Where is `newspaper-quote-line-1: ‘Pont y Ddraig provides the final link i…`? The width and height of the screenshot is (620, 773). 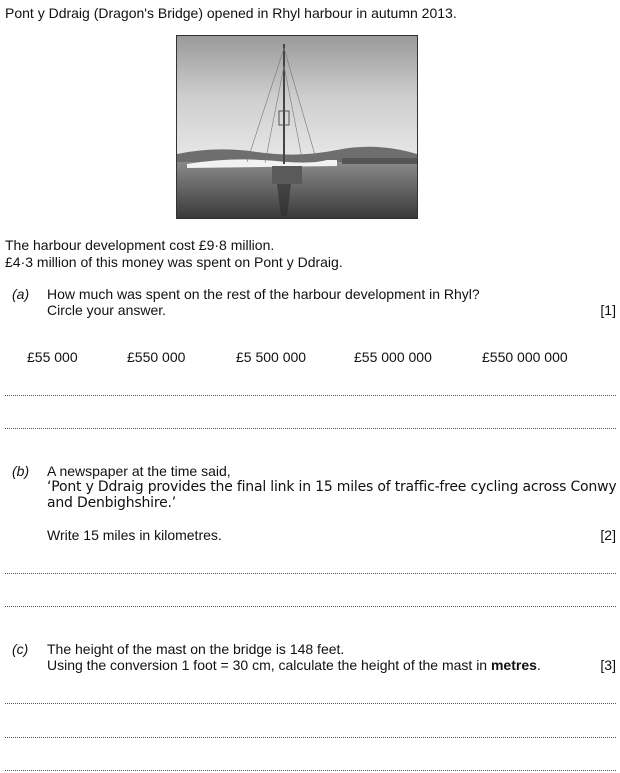
newspaper-quote-line-1: ‘Pont y Ddraig provides the final link i… is located at coordinates (332, 487).